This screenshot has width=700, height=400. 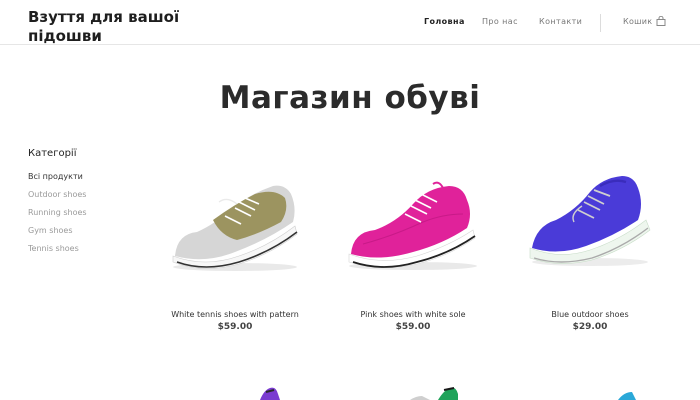 I want to click on product-image-white-tennis-shoe, so click(x=235, y=229).